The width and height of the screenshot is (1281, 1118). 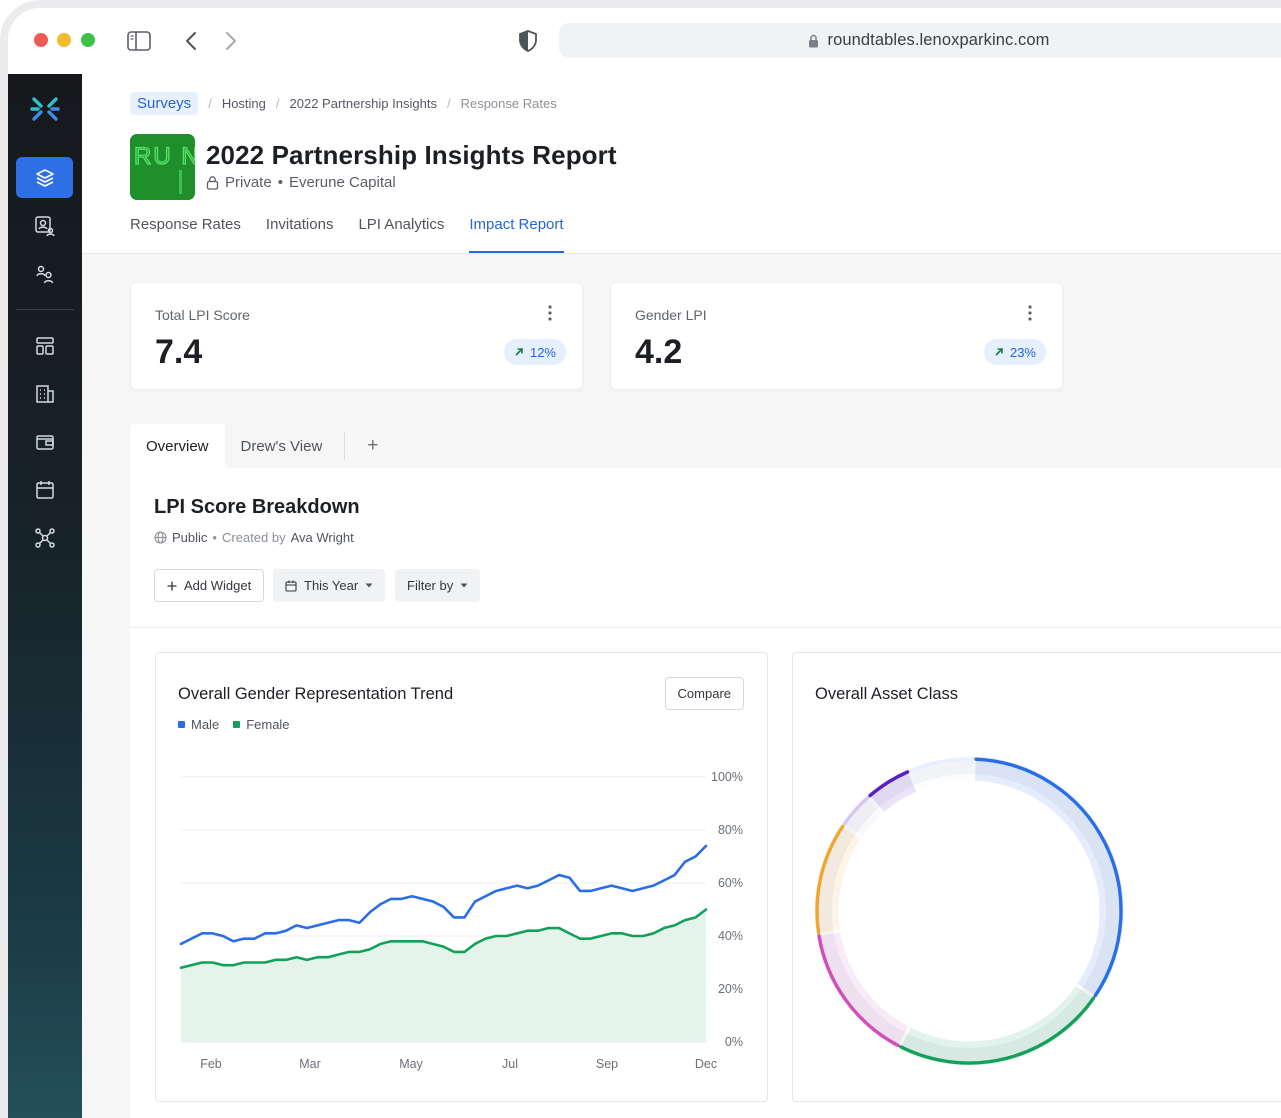 What do you see at coordinates (257, 507) in the screenshot?
I see `dashboard-title: LPI Score Breakdown` at bounding box center [257, 507].